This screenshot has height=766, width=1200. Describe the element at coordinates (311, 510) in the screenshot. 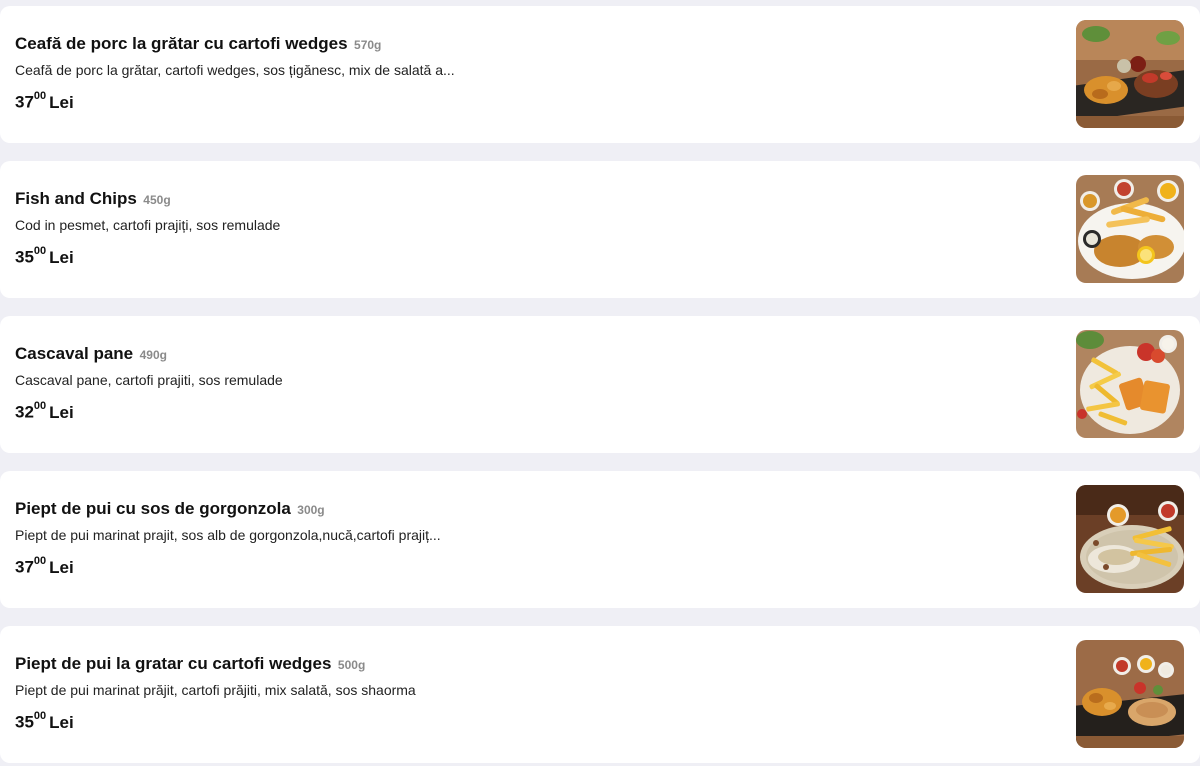

I see `menu-item-weight: 300g` at that location.